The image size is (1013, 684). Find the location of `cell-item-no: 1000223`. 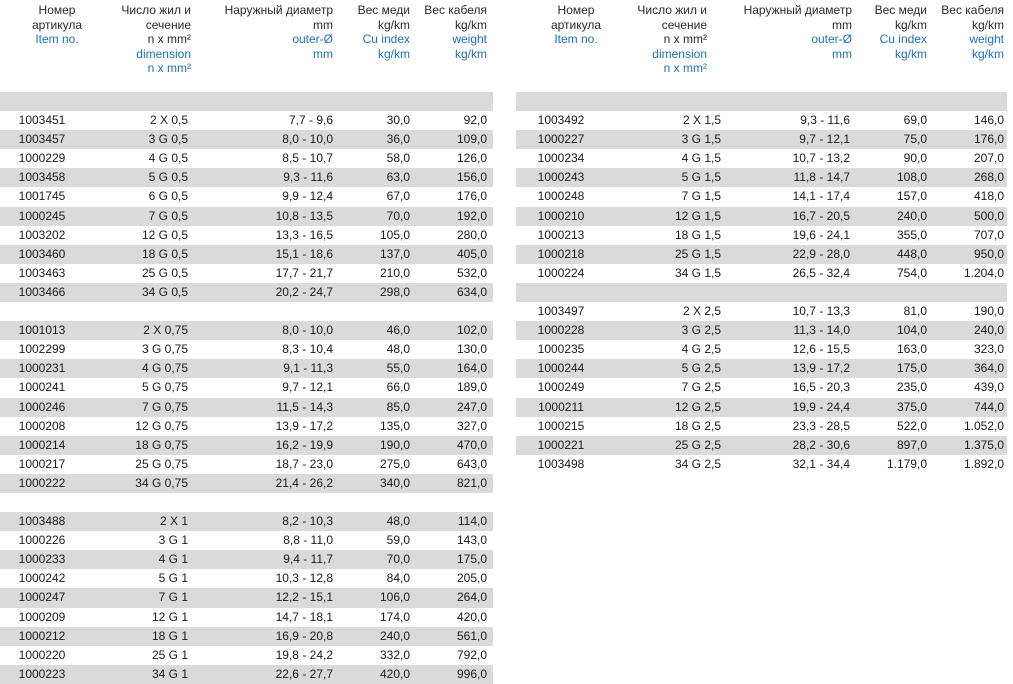

cell-item-no: 1000223 is located at coordinates (42, 673).